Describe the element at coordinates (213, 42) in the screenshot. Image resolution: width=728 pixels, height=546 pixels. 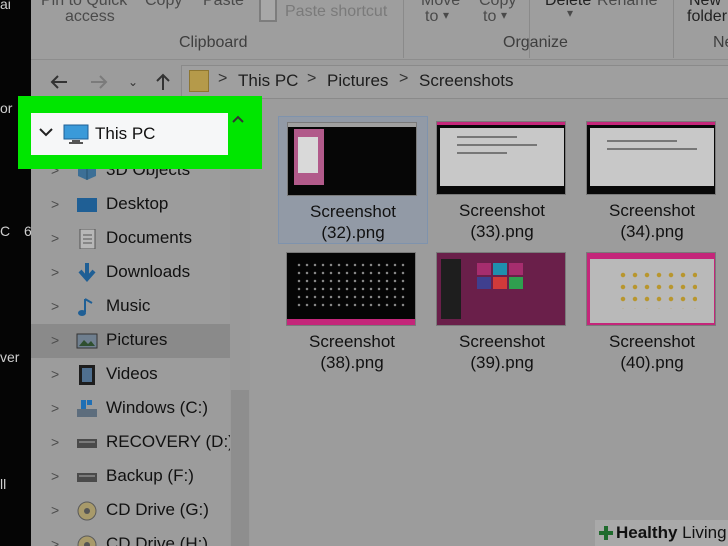
I see `clipboard-group-label: Clipboard` at that location.